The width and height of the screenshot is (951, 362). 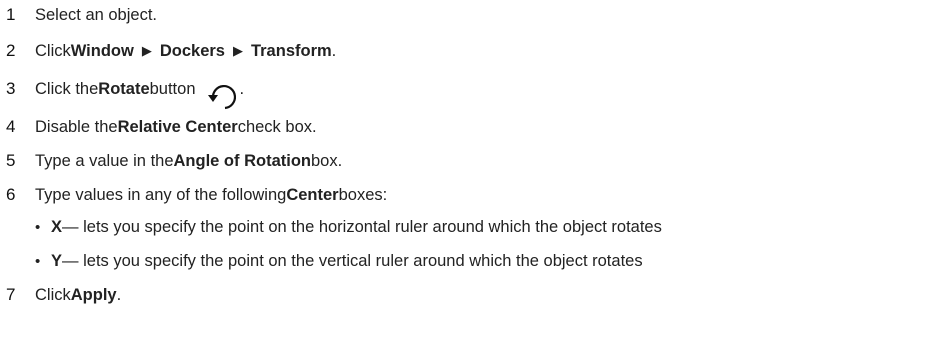 What do you see at coordinates (11, 194) in the screenshot?
I see `step-number: 6` at bounding box center [11, 194].